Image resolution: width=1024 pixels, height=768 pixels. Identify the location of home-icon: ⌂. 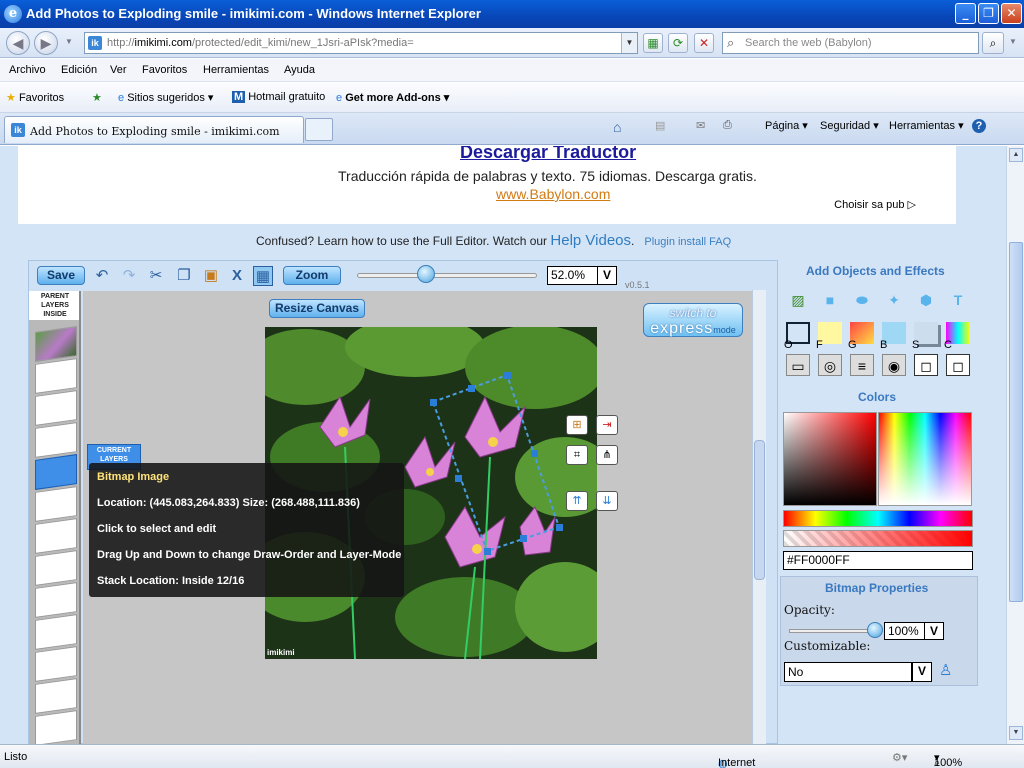
(617, 127).